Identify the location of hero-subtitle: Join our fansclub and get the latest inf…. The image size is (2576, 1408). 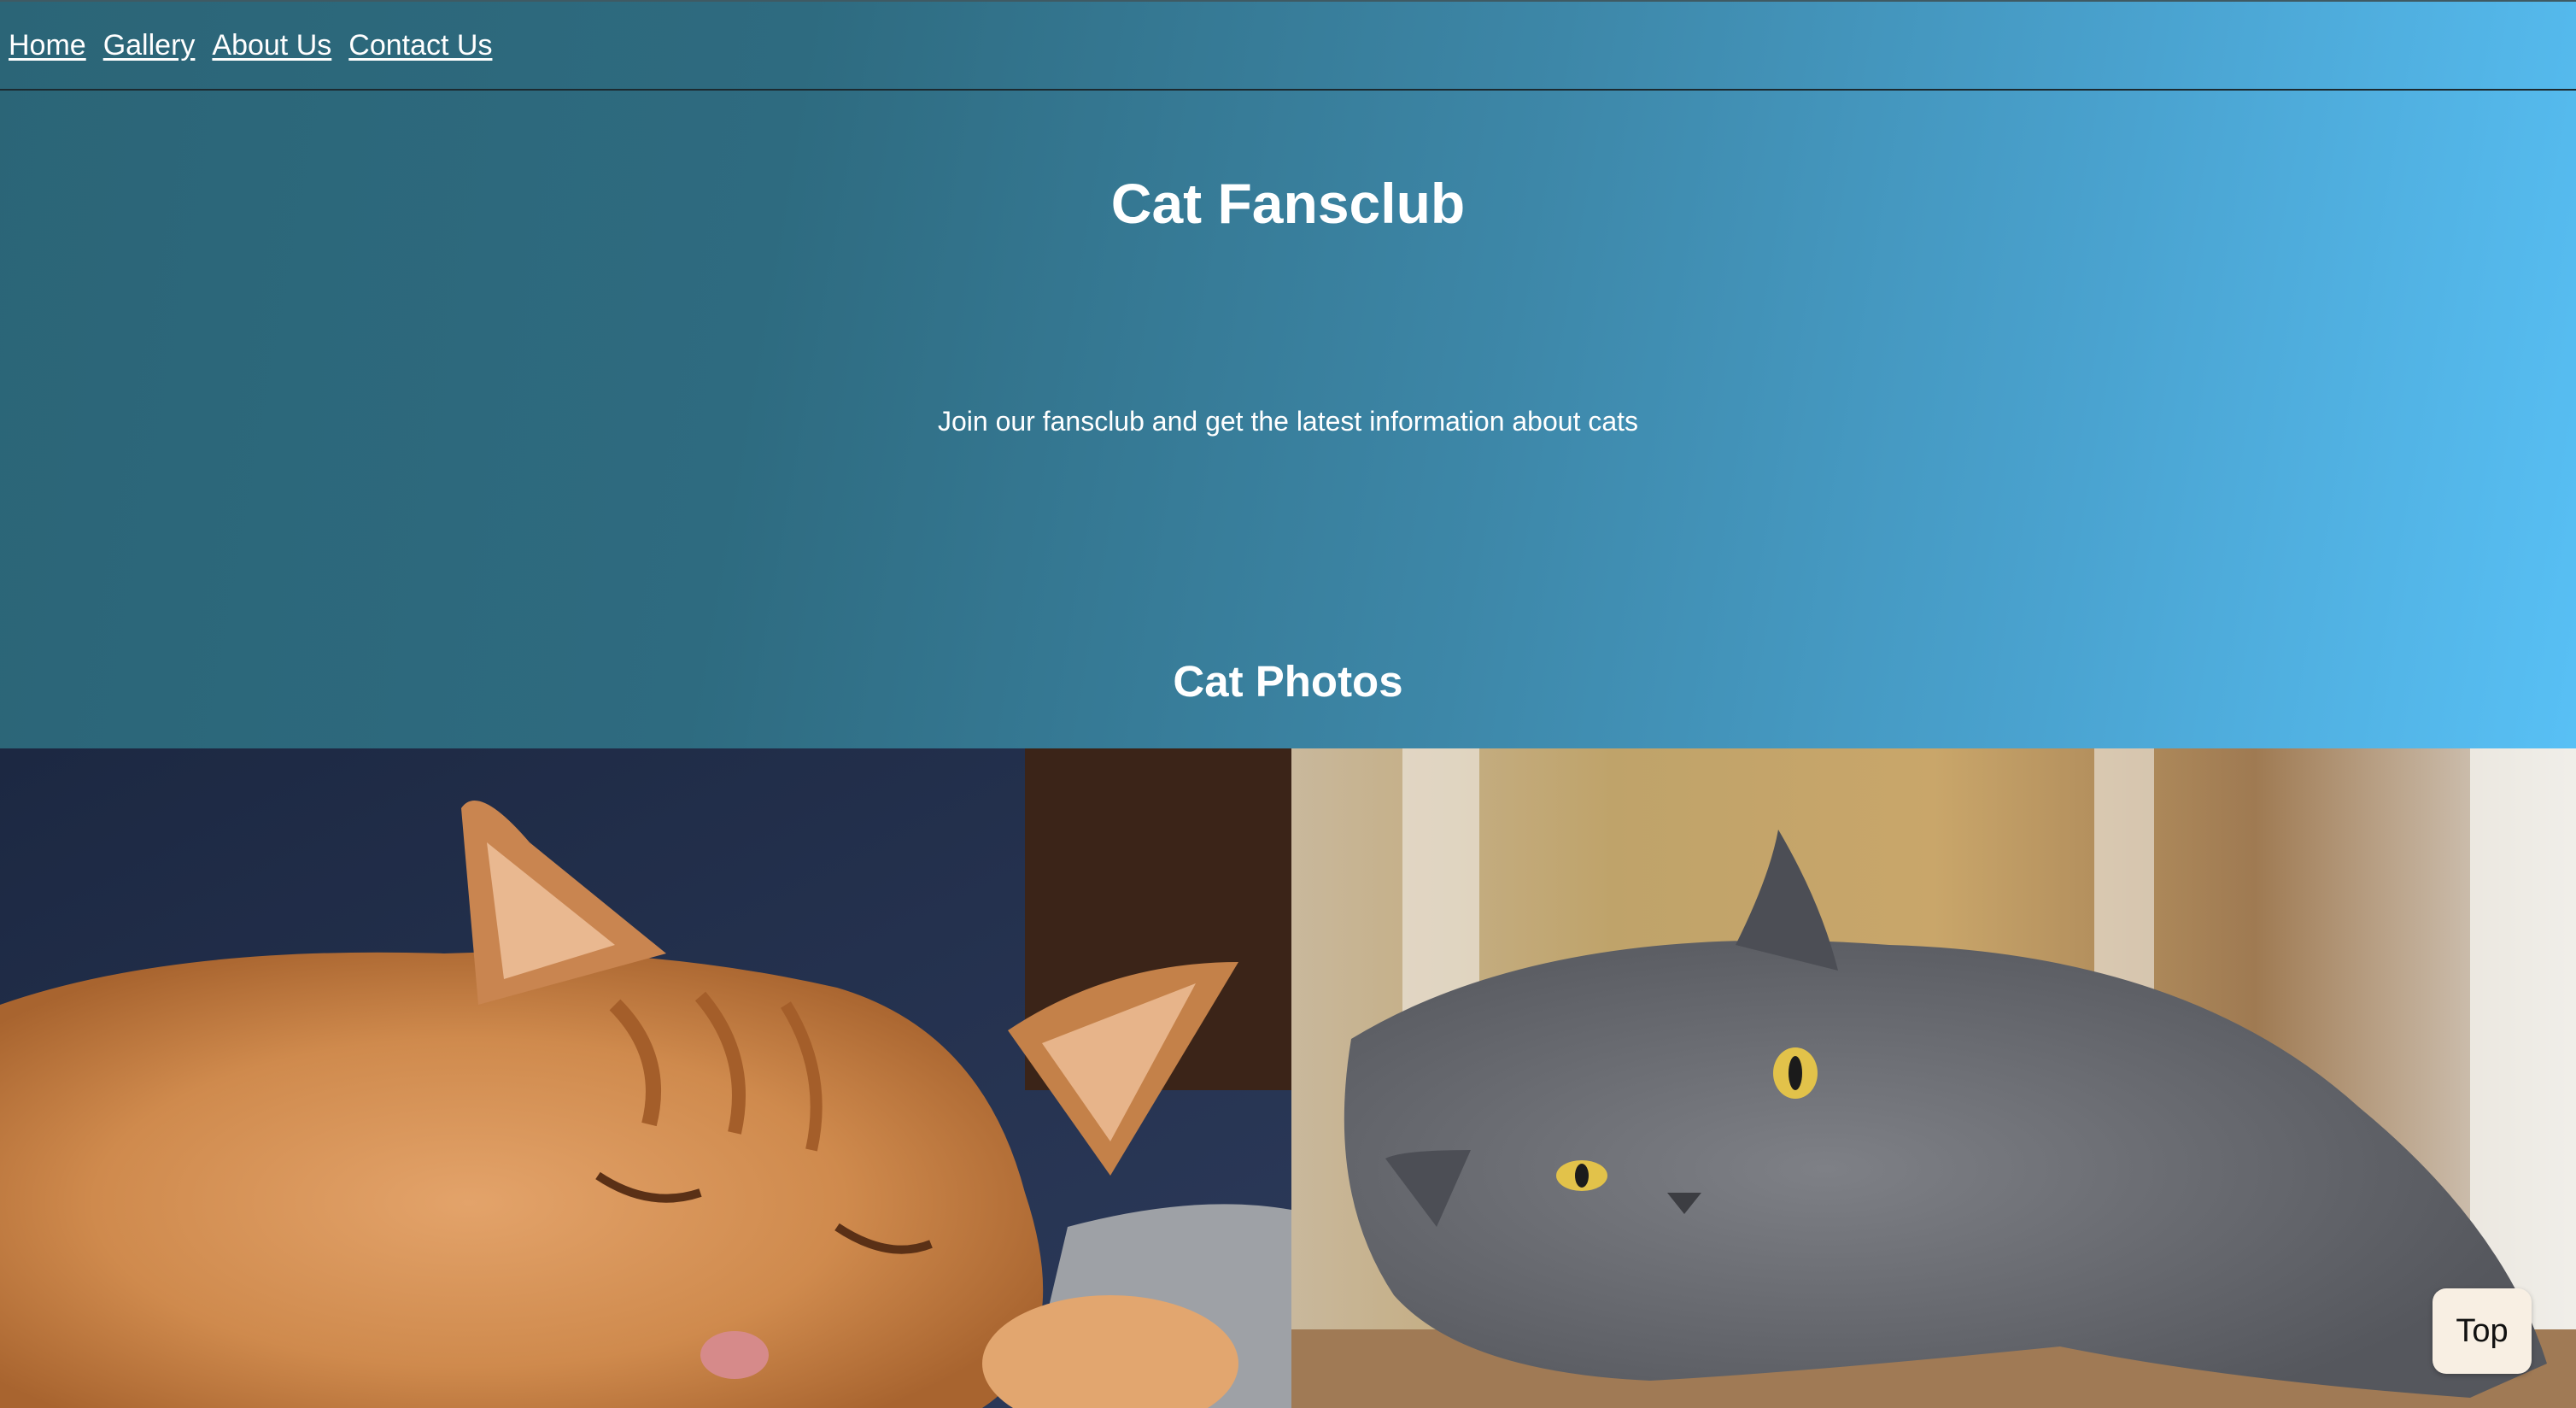
(1288, 421).